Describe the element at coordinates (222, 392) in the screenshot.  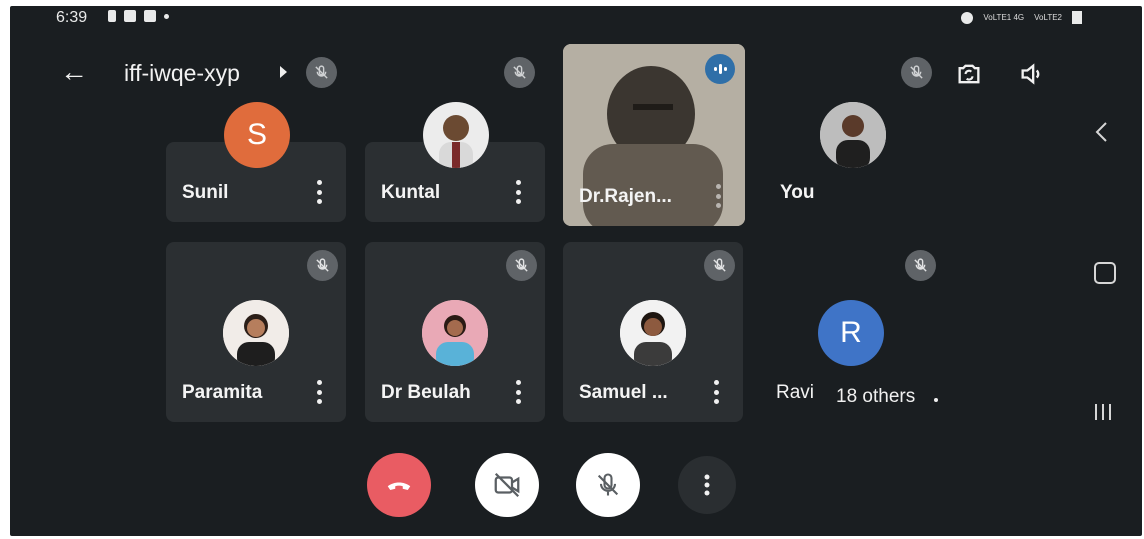
I see `participant-name: Paramita` at that location.